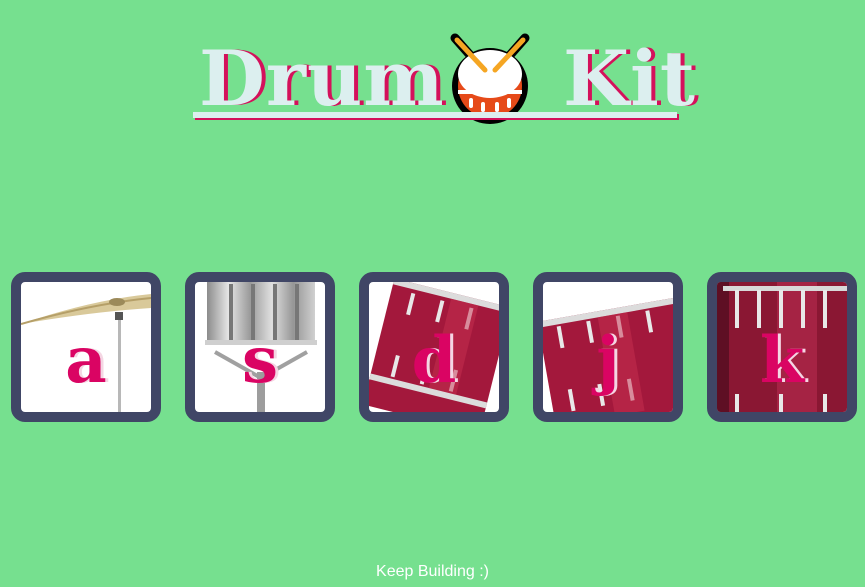 Image resolution: width=865 pixels, height=587 pixels. I want to click on drum-key-label: a, so click(86, 360).